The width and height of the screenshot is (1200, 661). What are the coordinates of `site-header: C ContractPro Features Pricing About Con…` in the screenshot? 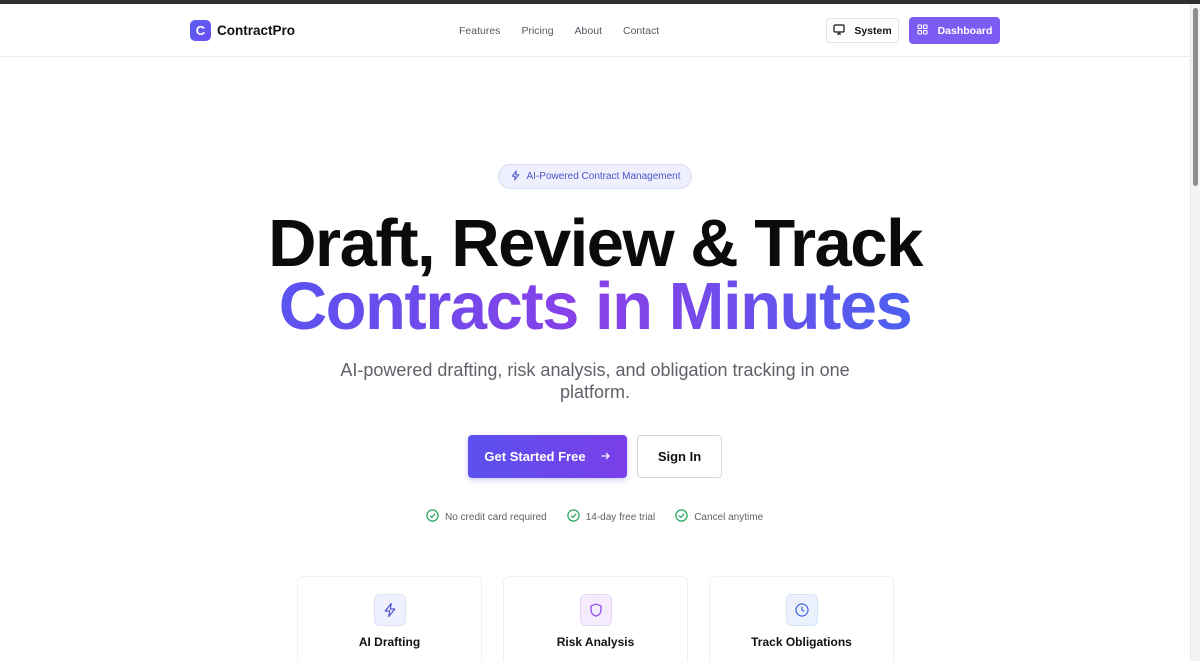 It's located at (595, 30).